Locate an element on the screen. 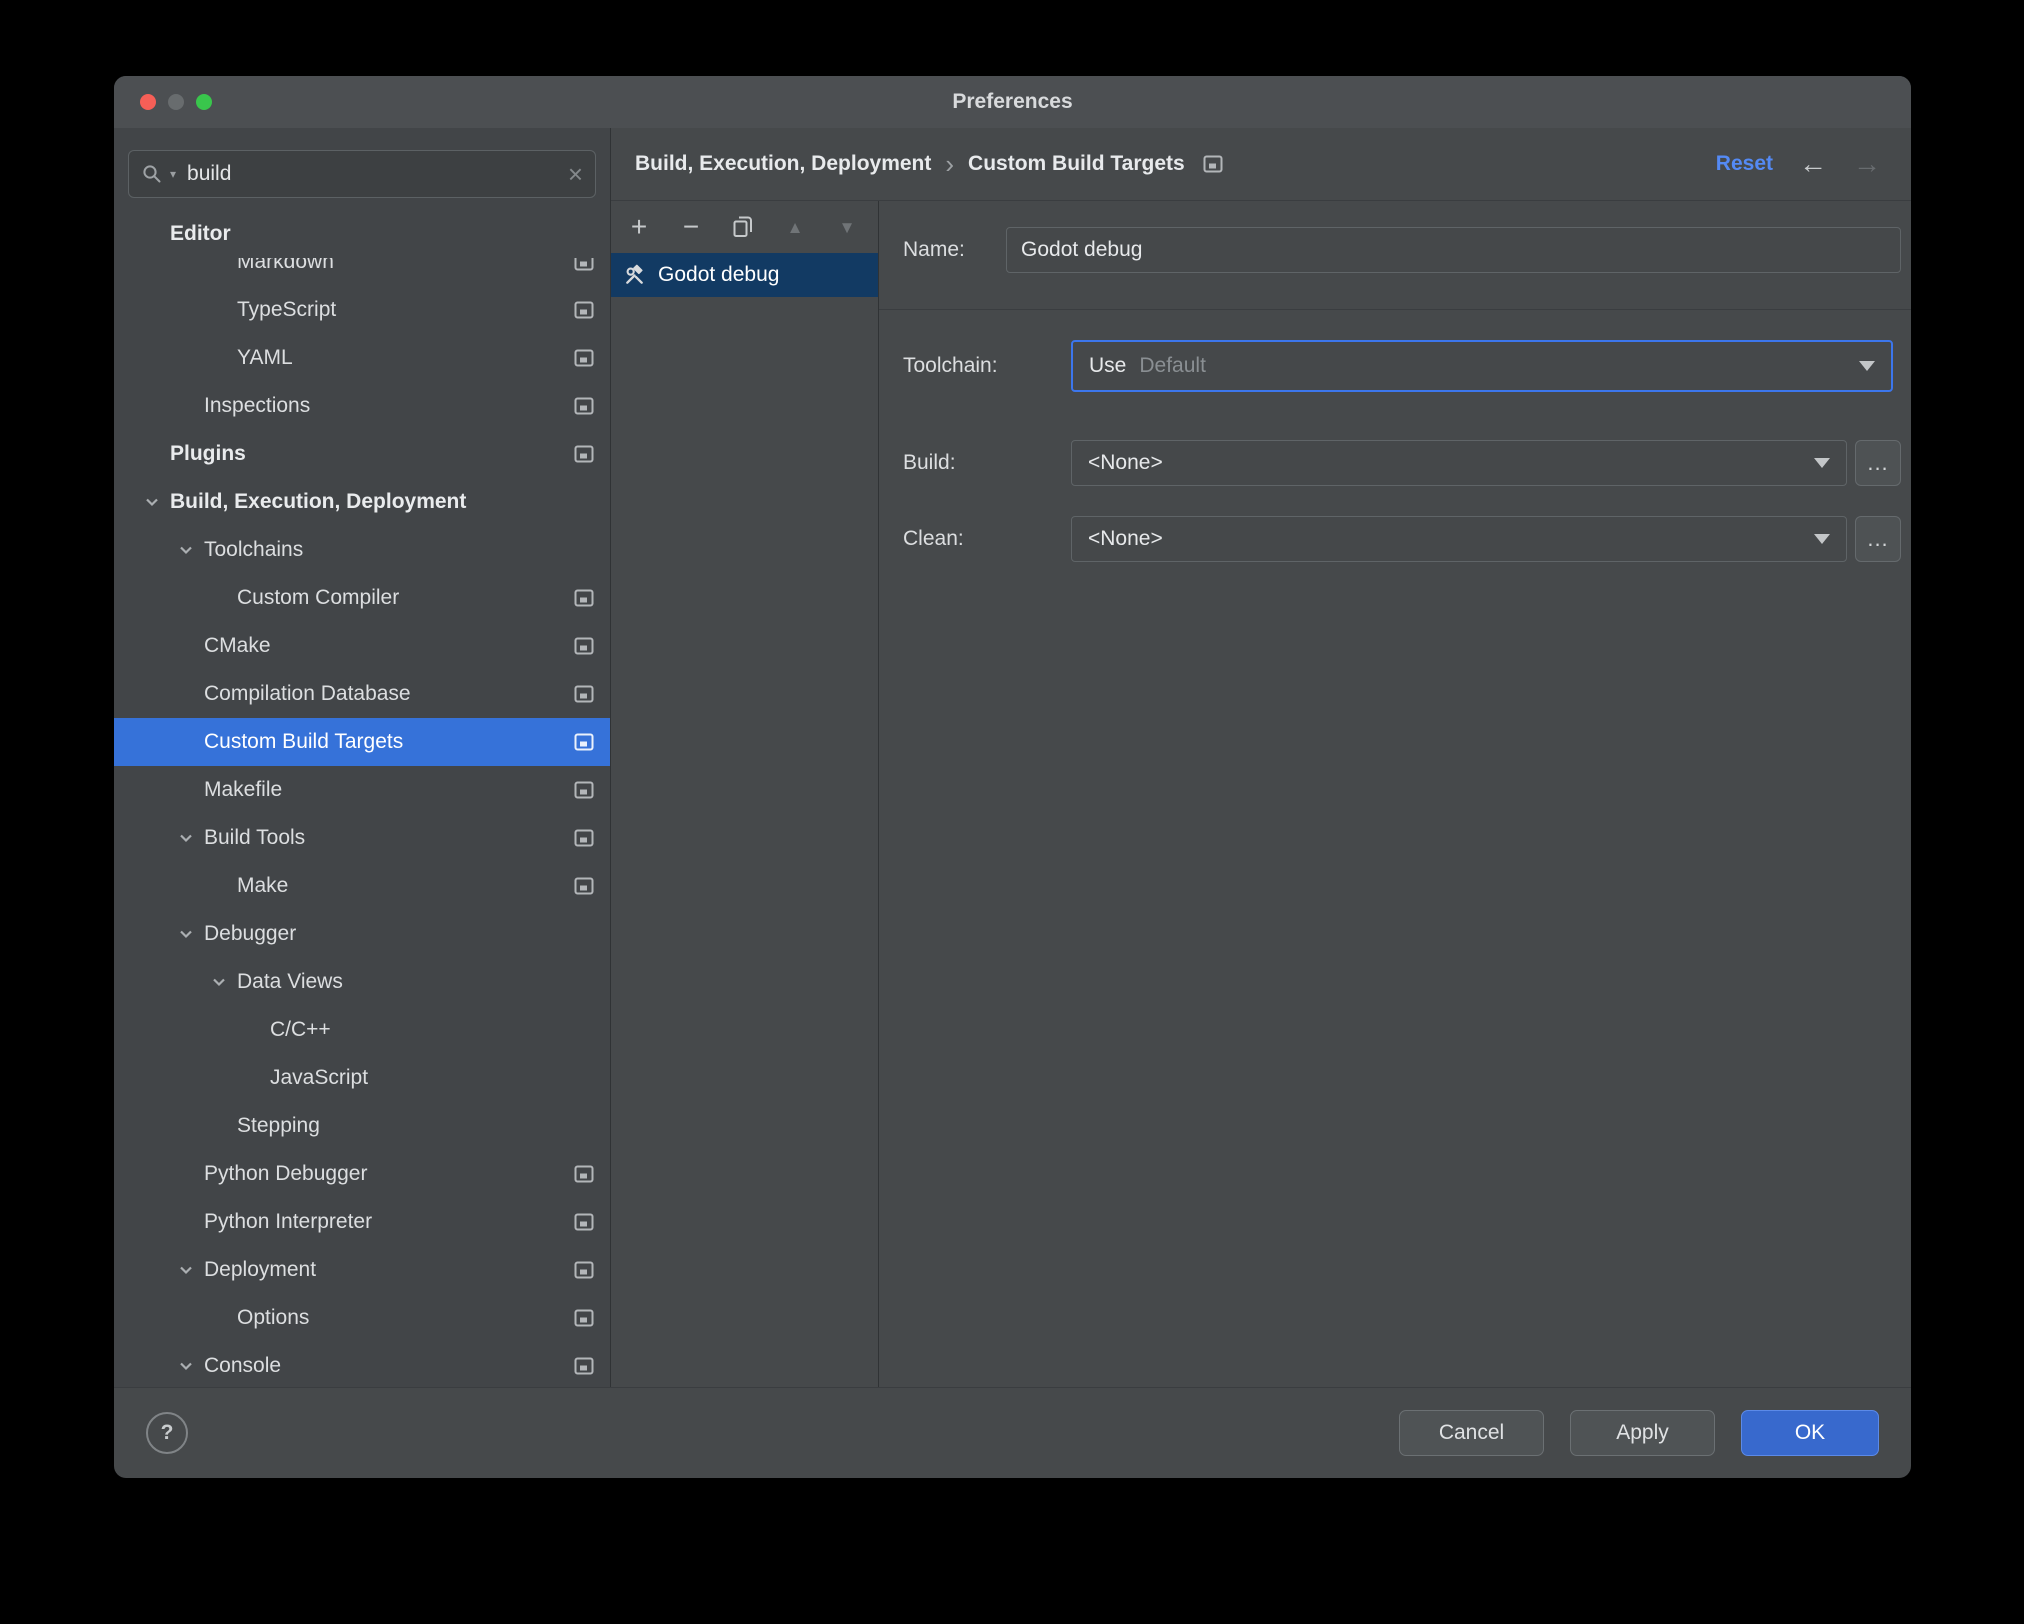  sidebar-item-label: TypeScript is located at coordinates (287, 309).